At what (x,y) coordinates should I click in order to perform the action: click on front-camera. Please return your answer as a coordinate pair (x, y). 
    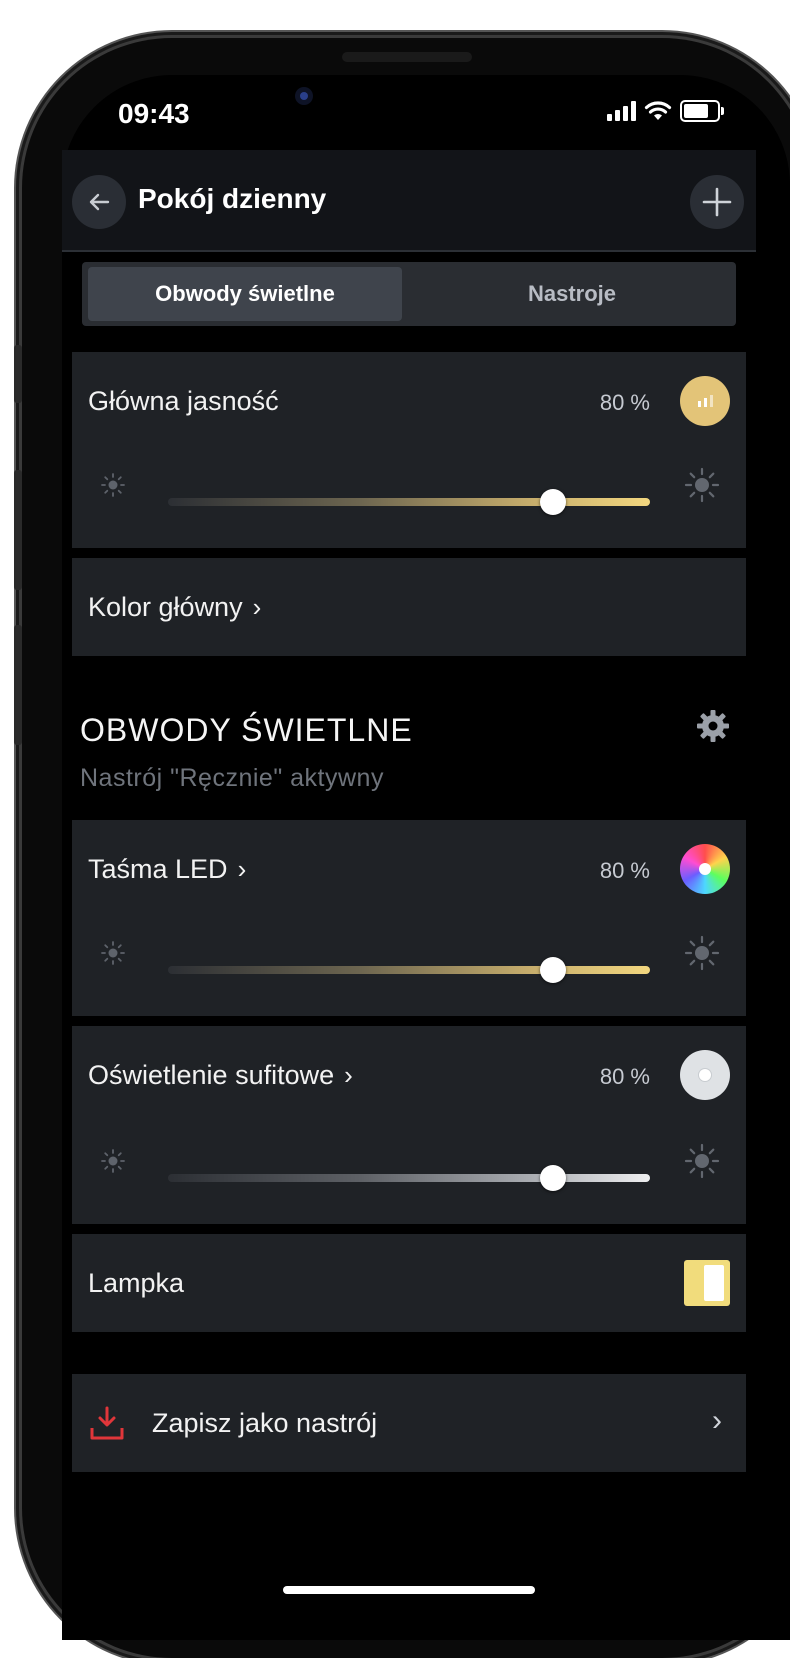
    Looking at the image, I should click on (304, 96).